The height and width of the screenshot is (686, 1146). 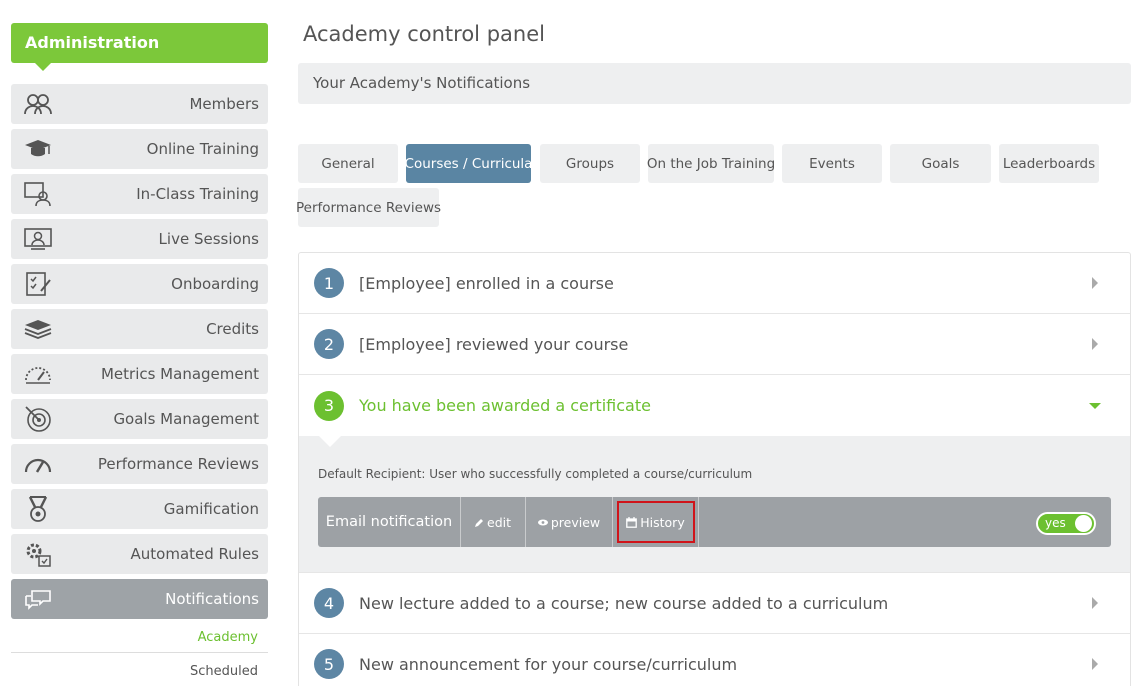 What do you see at coordinates (940, 163) in the screenshot?
I see `tab-goals: Goals` at bounding box center [940, 163].